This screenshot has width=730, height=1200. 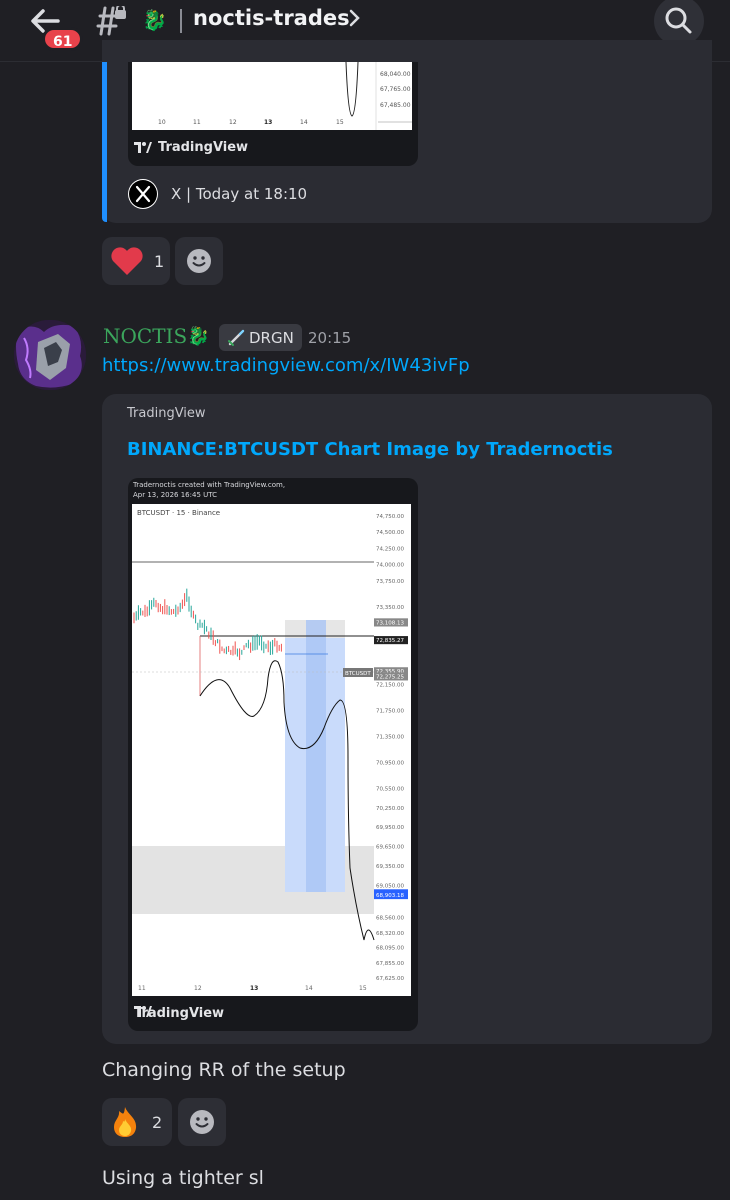 I want to click on price-label: 73,108.13, so click(x=390, y=623).